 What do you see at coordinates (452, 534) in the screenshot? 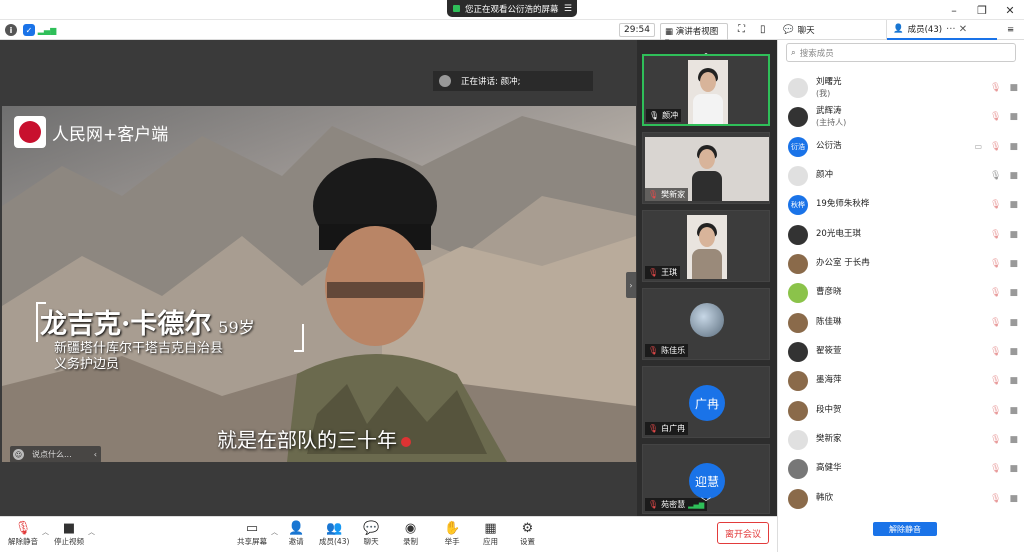
I see `raise-hand-button: ✋ 举手` at bounding box center [452, 534].